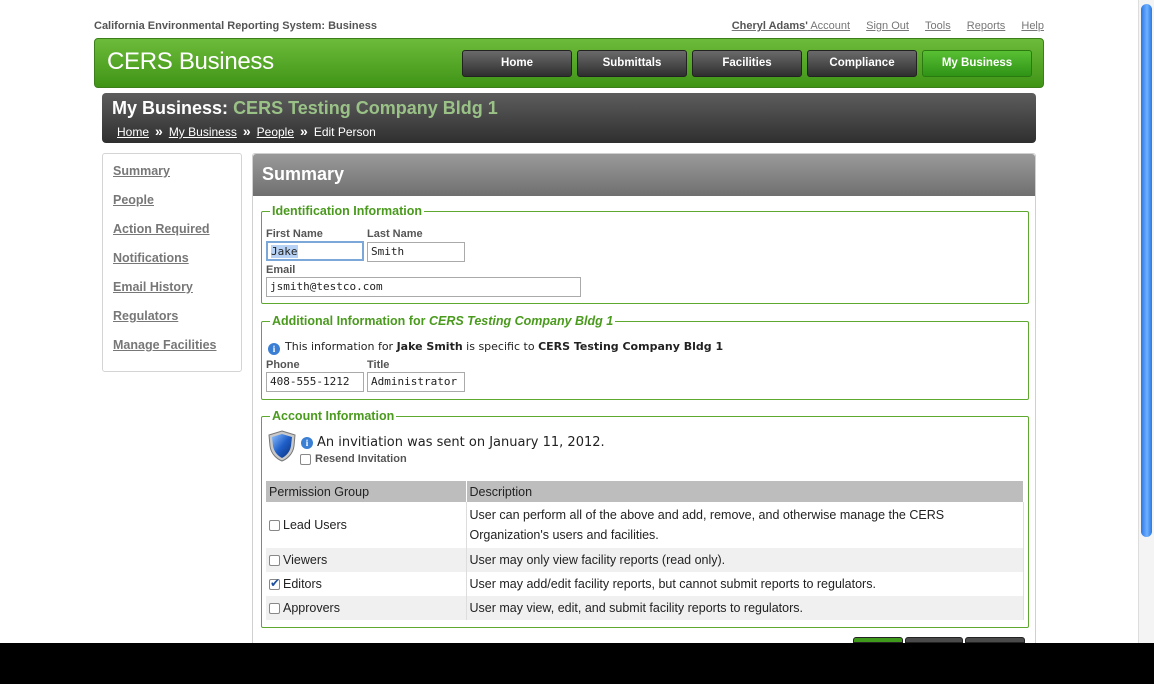 The image size is (1154, 684). What do you see at coordinates (429, 346) in the screenshot?
I see `note-person: Jake Smith` at bounding box center [429, 346].